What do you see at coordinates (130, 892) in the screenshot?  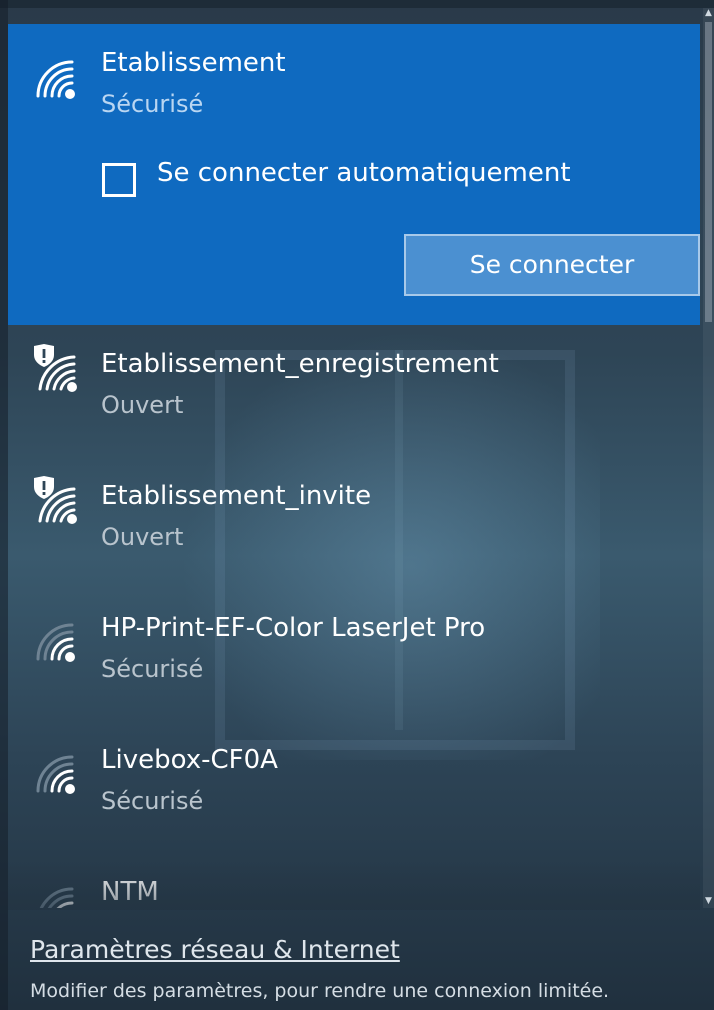 I see `network-name: NTM` at bounding box center [130, 892].